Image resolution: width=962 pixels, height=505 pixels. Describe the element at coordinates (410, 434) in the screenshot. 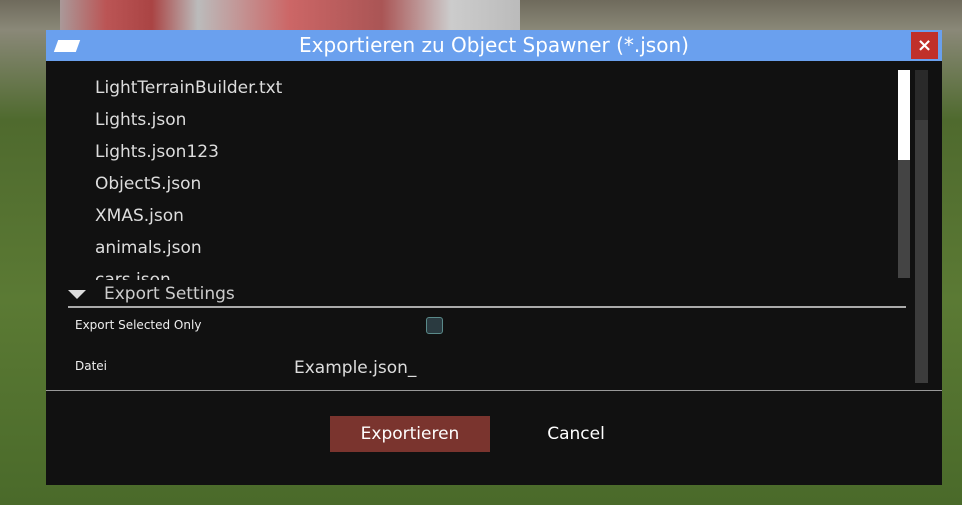

I see `export-button: Exportieren` at that location.